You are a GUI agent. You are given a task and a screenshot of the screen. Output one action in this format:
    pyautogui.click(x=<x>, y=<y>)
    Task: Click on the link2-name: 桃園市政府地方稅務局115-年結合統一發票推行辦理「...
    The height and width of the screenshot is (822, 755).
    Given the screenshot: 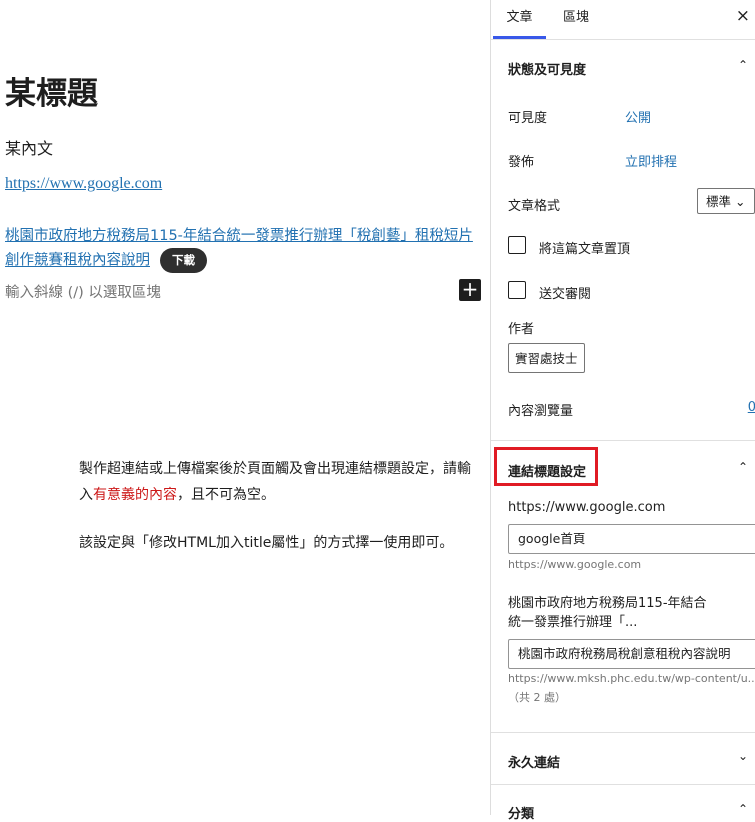 What is the action you would take?
    pyautogui.click(x=607, y=613)
    